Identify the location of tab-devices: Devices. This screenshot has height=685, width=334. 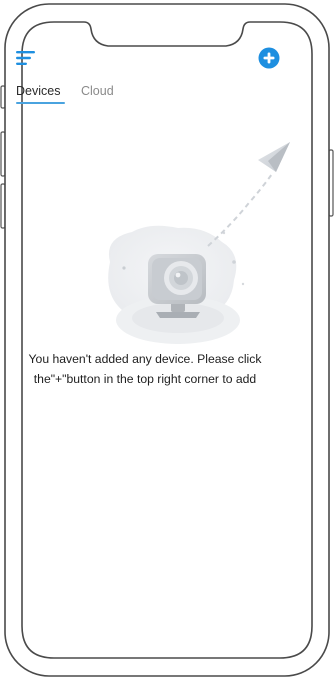
(38, 91).